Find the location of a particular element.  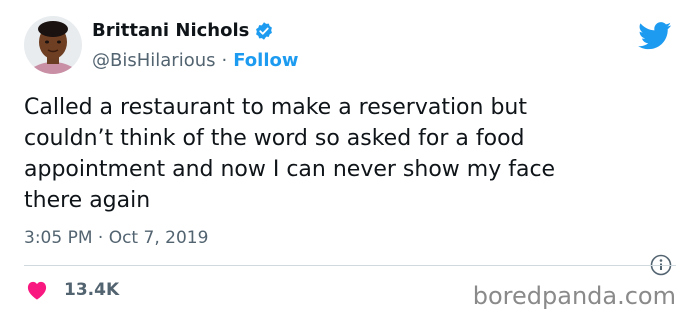

verified-badge-icon is located at coordinates (264, 31).